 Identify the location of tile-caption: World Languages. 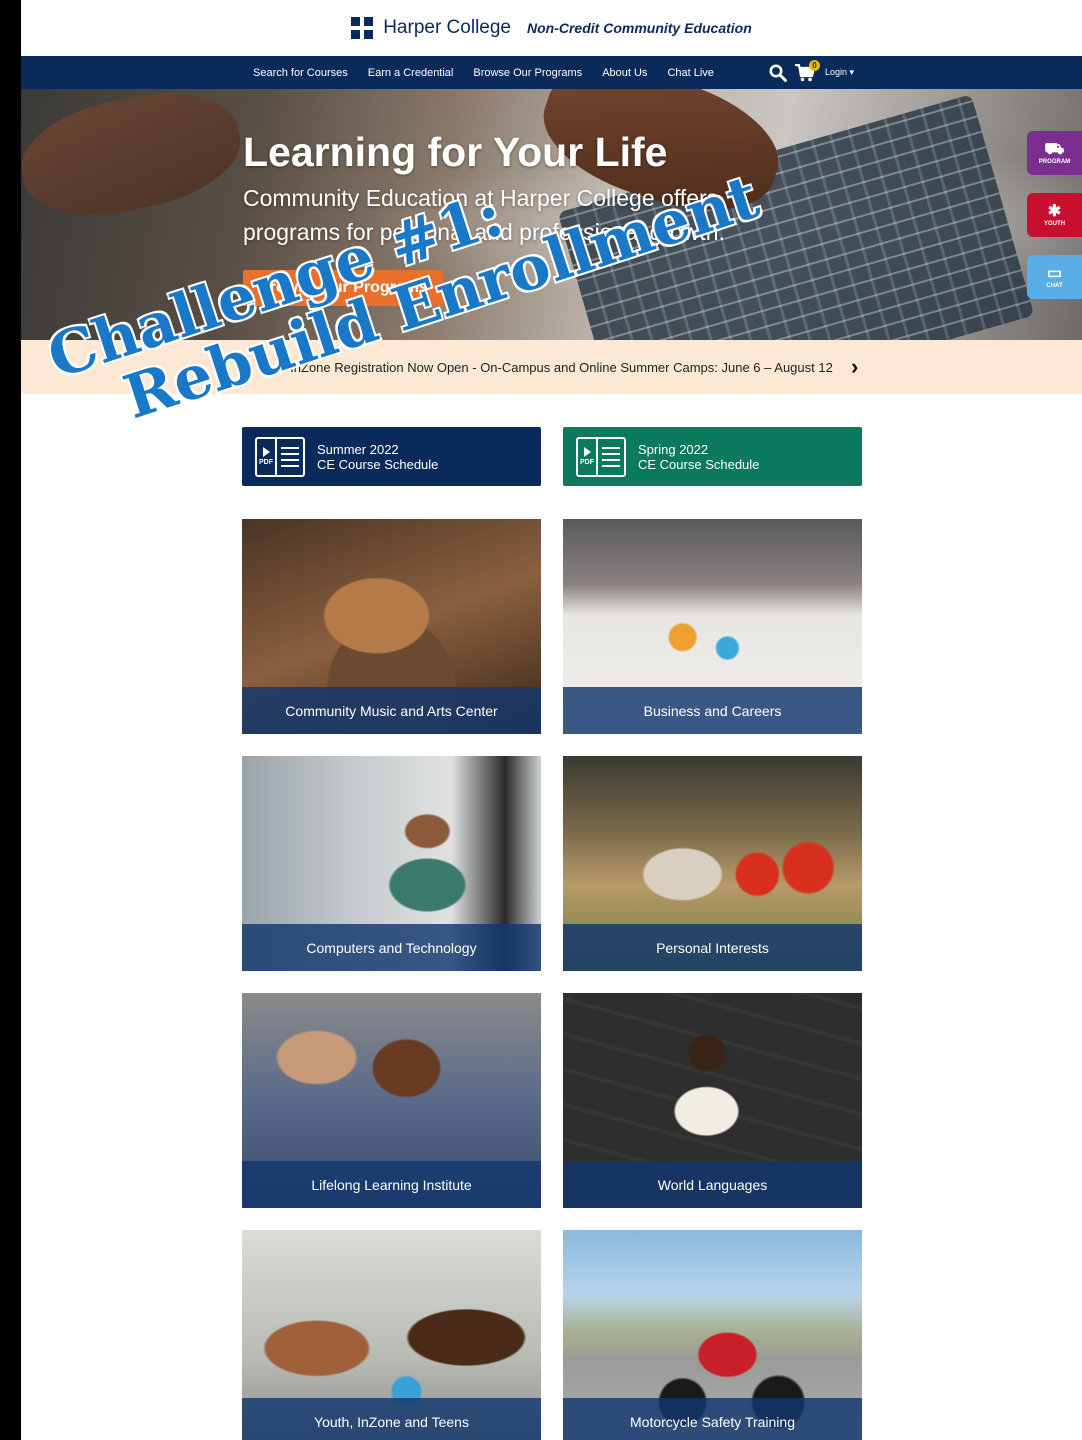
(712, 1184).